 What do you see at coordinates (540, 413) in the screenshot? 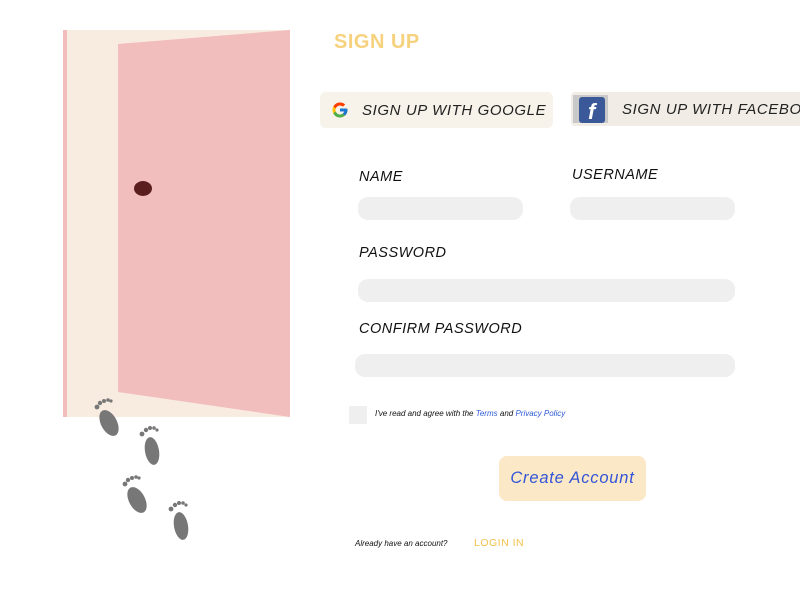
I see `privacy-policy-link: Privacy Policy` at bounding box center [540, 413].